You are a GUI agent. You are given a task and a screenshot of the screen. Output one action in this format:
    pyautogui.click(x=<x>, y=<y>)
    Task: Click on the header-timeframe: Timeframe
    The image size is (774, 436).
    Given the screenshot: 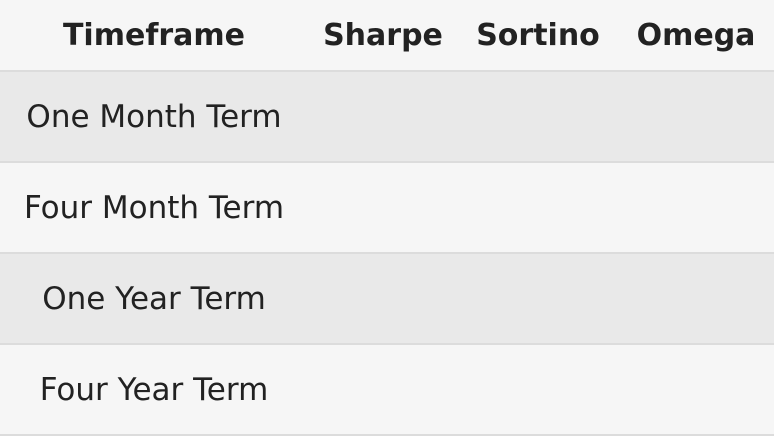 What is the action you would take?
    pyautogui.click(x=154, y=36)
    